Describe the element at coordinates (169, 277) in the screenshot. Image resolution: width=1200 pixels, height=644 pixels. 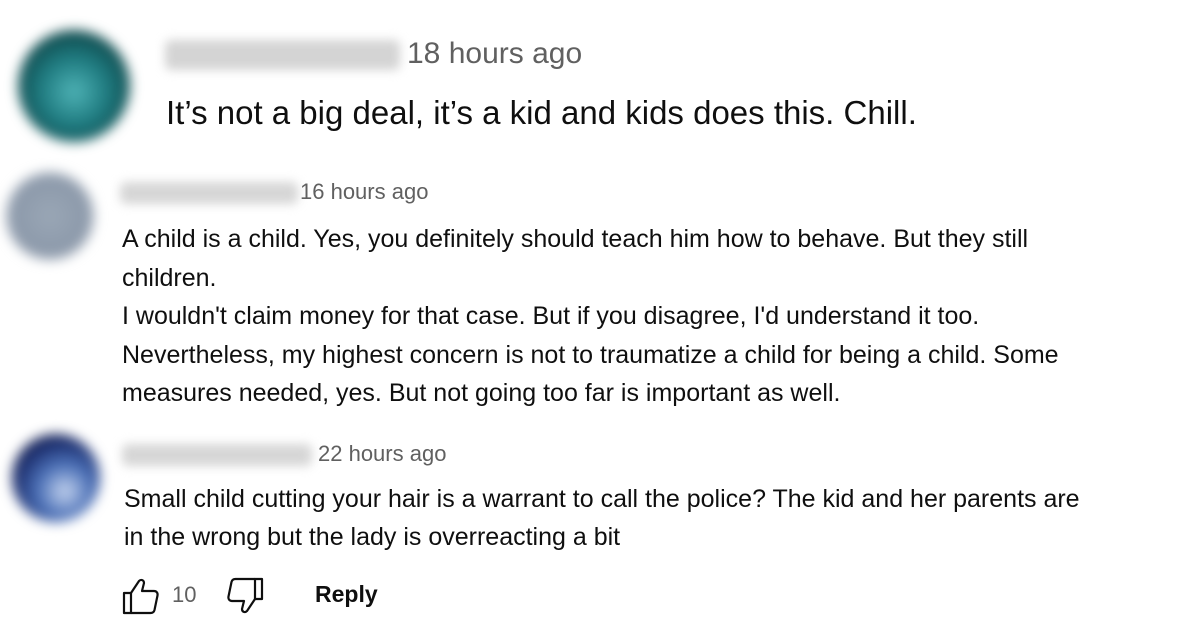
I see `comment-text-line: children.` at that location.